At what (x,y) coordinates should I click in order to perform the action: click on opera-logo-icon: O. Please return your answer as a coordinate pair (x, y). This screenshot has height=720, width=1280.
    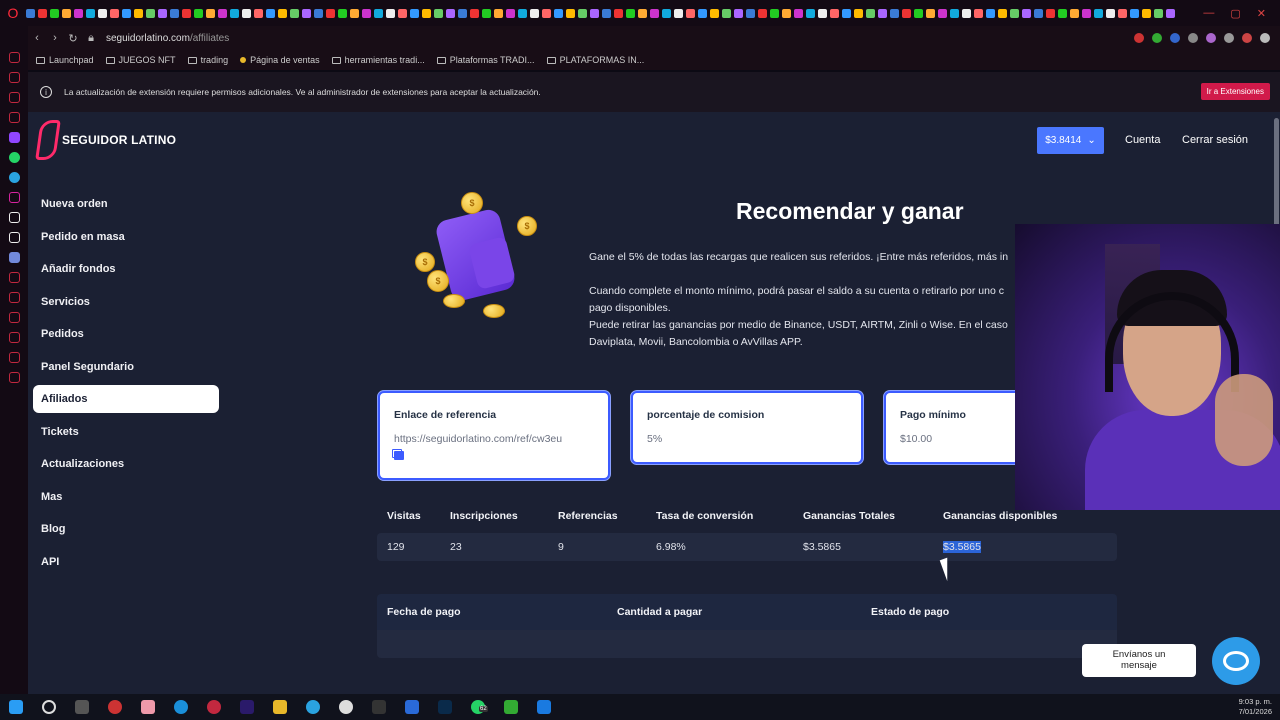
    Looking at the image, I should click on (13, 13).